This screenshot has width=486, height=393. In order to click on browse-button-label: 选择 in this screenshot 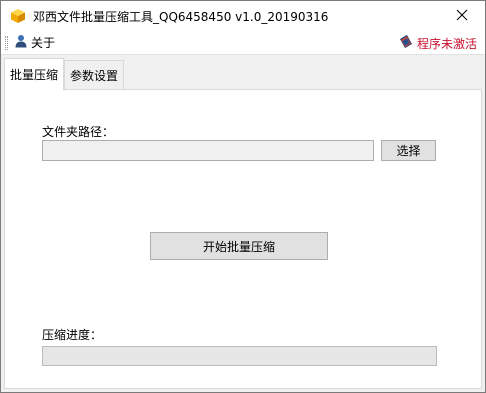, I will do `click(408, 151)`.